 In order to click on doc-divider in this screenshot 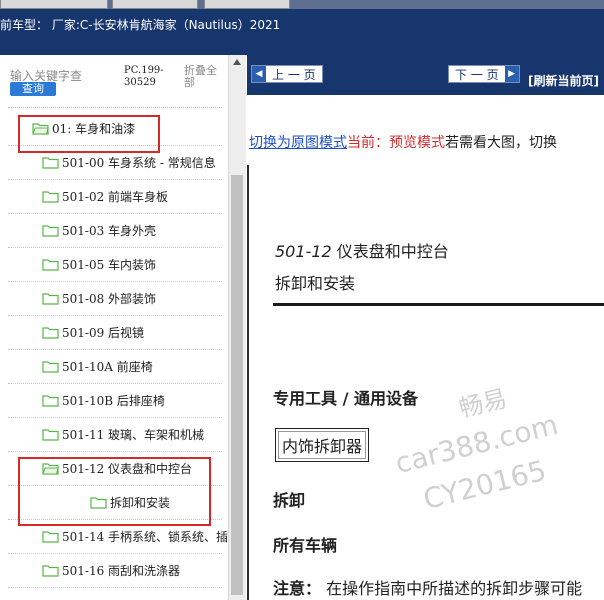, I will do `click(438, 304)`.